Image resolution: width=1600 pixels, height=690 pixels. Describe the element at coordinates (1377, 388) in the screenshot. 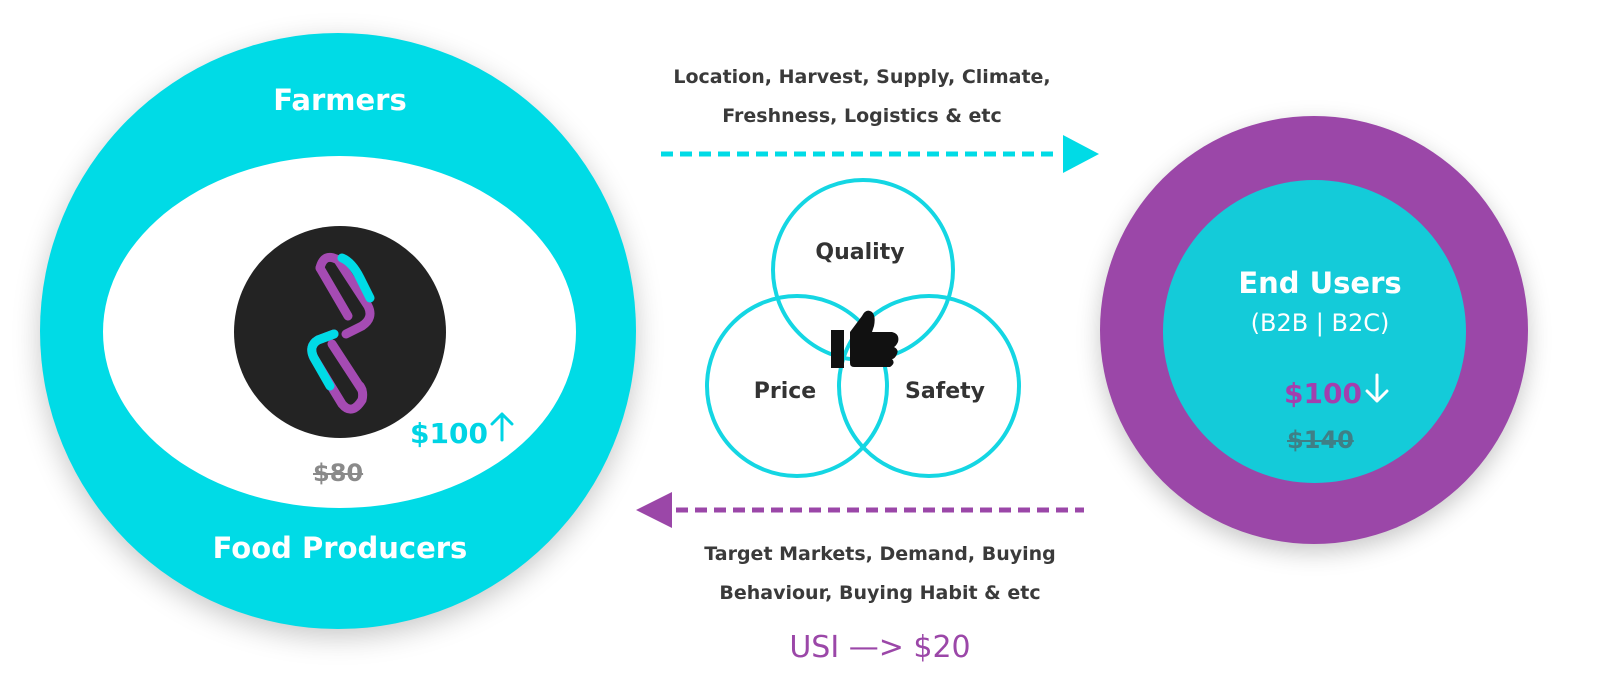

I see `arrow-down-icon` at that location.